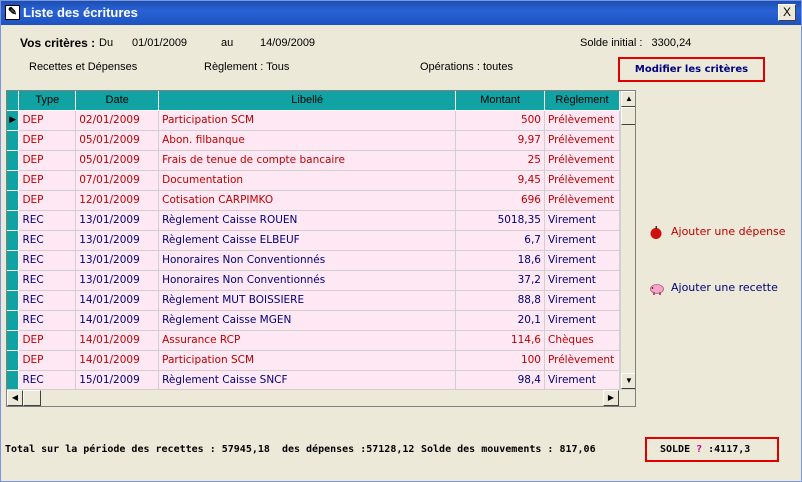  Describe the element at coordinates (500, 101) in the screenshot. I see `column-header-montant: Montant` at that location.